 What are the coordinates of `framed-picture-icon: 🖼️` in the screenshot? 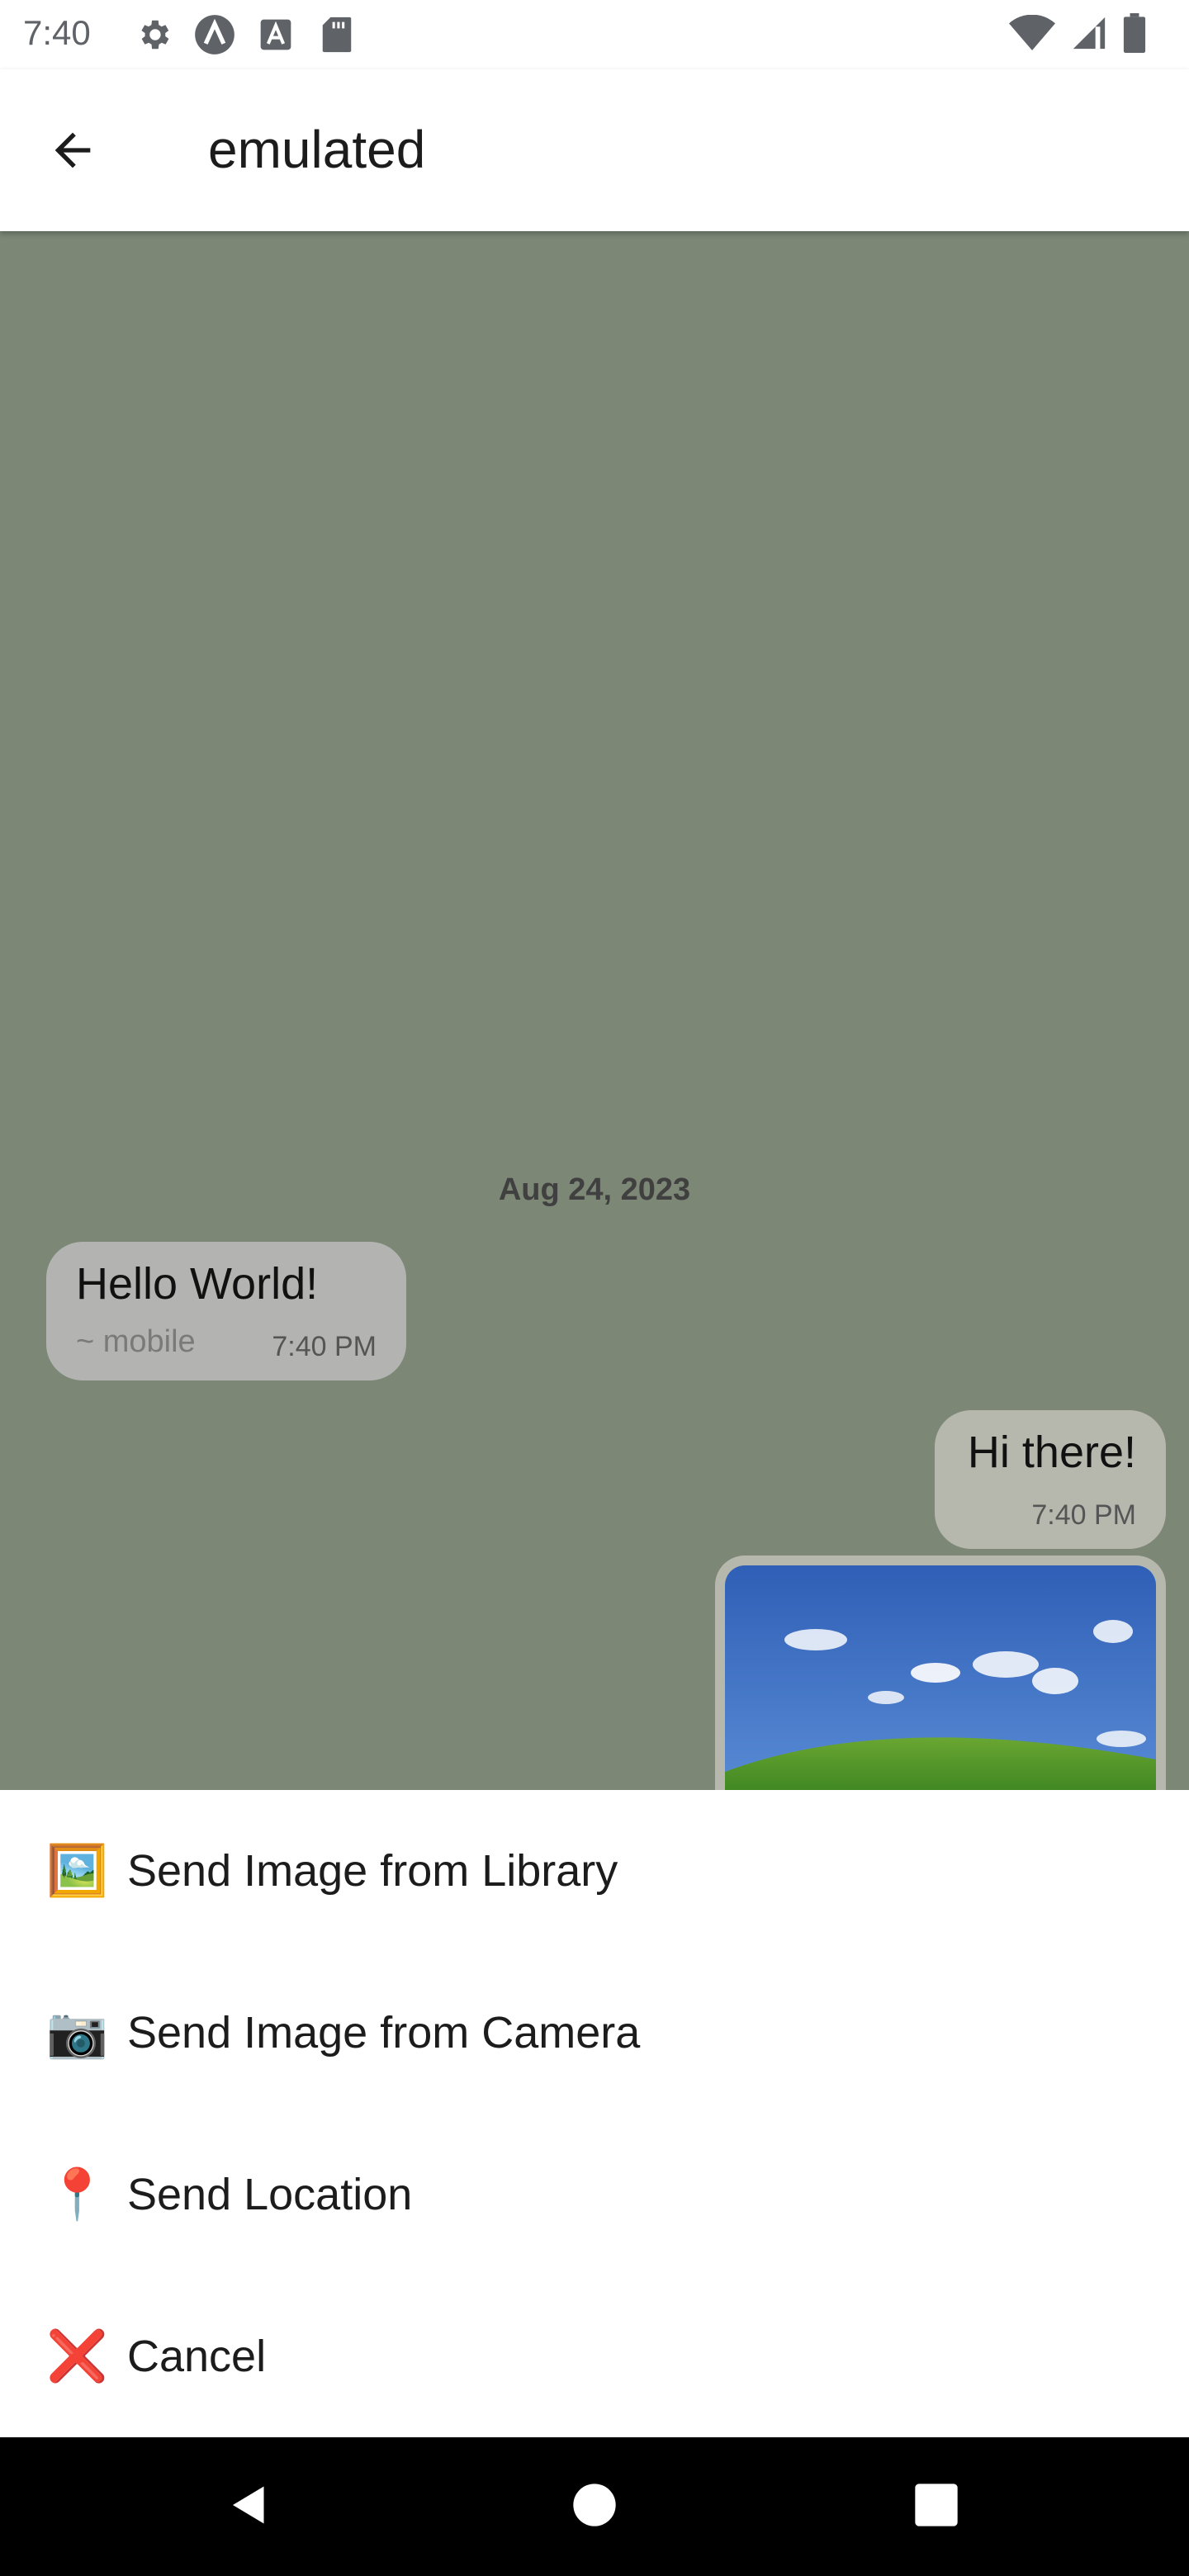 It's located at (77, 1870).